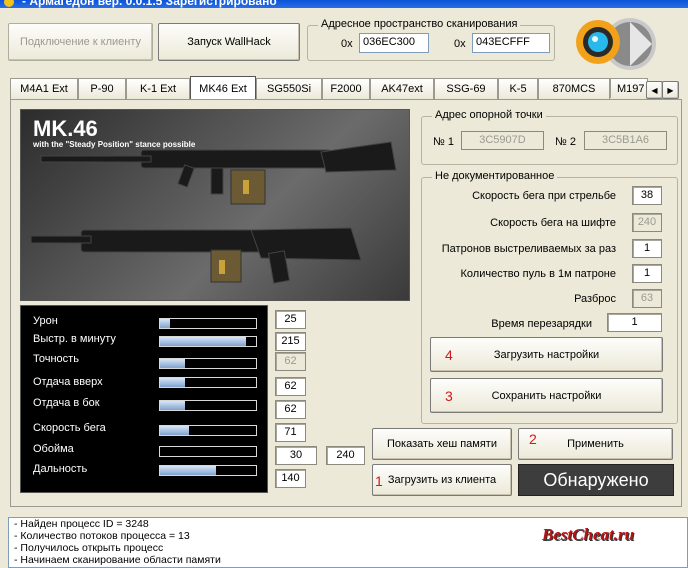  What do you see at coordinates (419, 24) in the screenshot?
I see `scan-address-legend: Адресное пространство сканирования` at bounding box center [419, 24].